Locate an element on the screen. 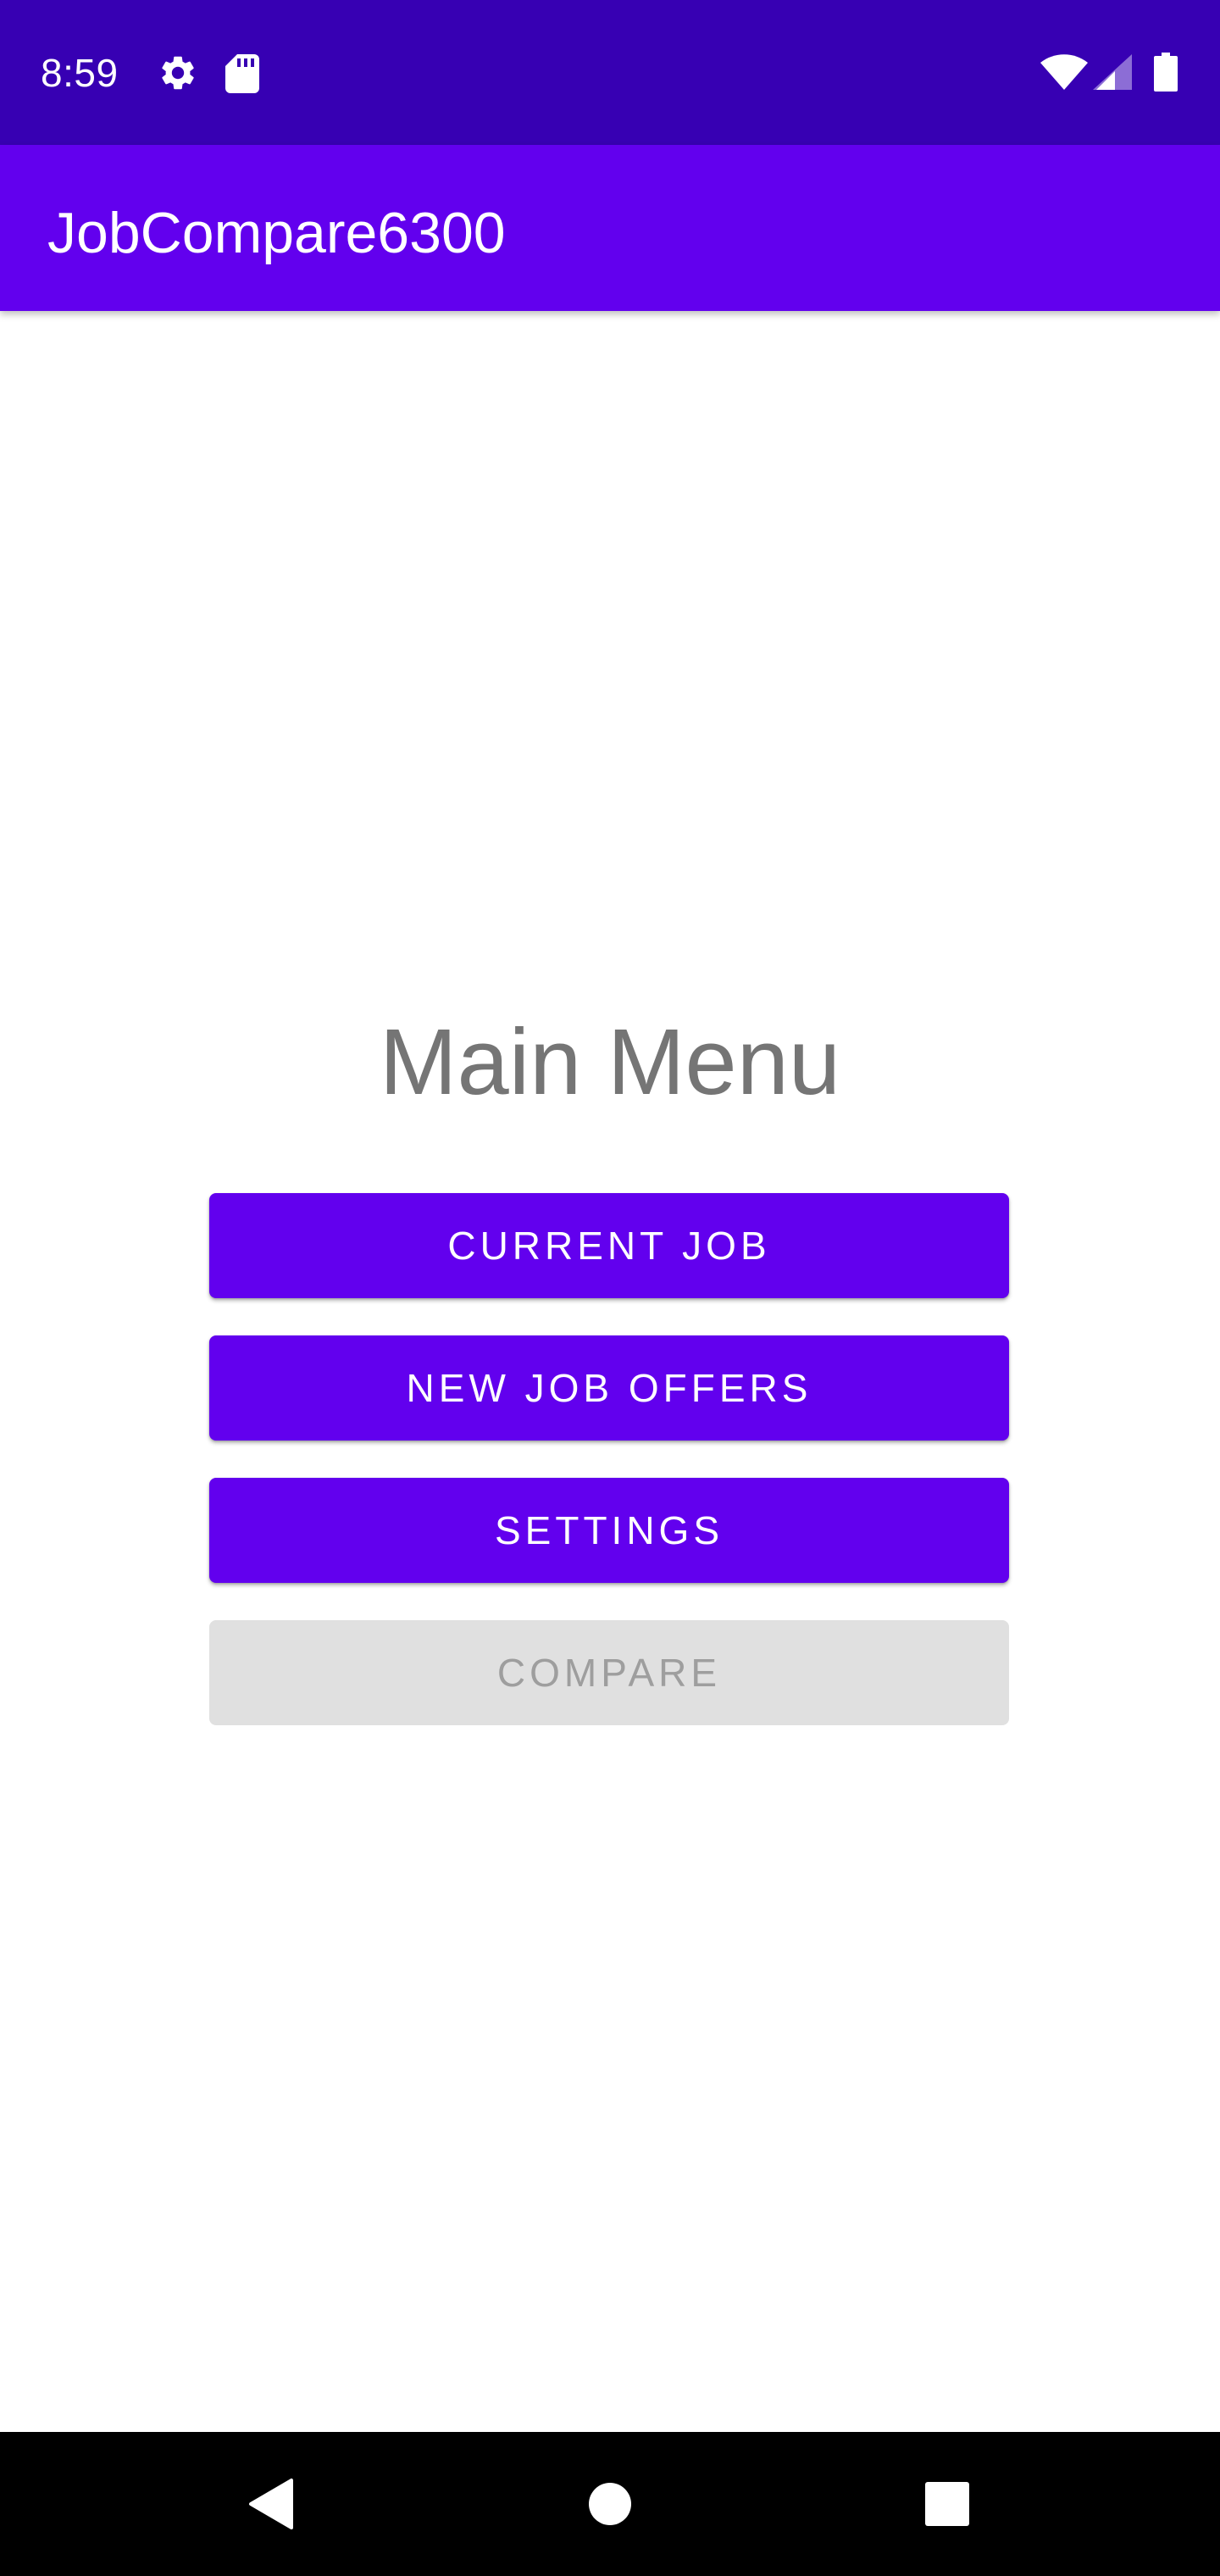 The height and width of the screenshot is (2576, 1220). recents-icon is located at coordinates (947, 2504).